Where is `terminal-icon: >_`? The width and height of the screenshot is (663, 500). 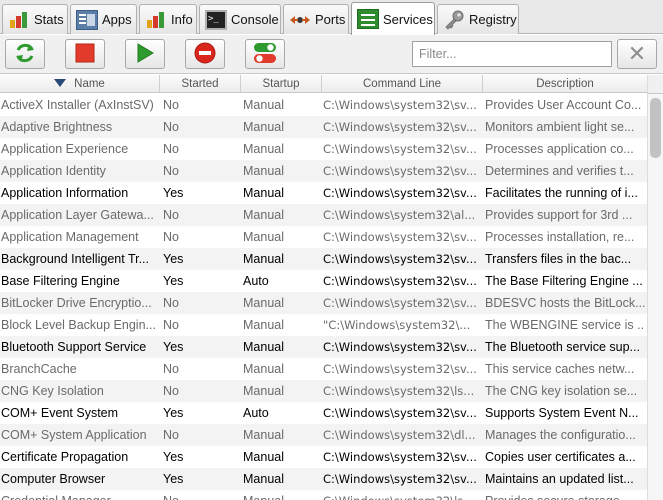
terminal-icon: >_ is located at coordinates (216, 19).